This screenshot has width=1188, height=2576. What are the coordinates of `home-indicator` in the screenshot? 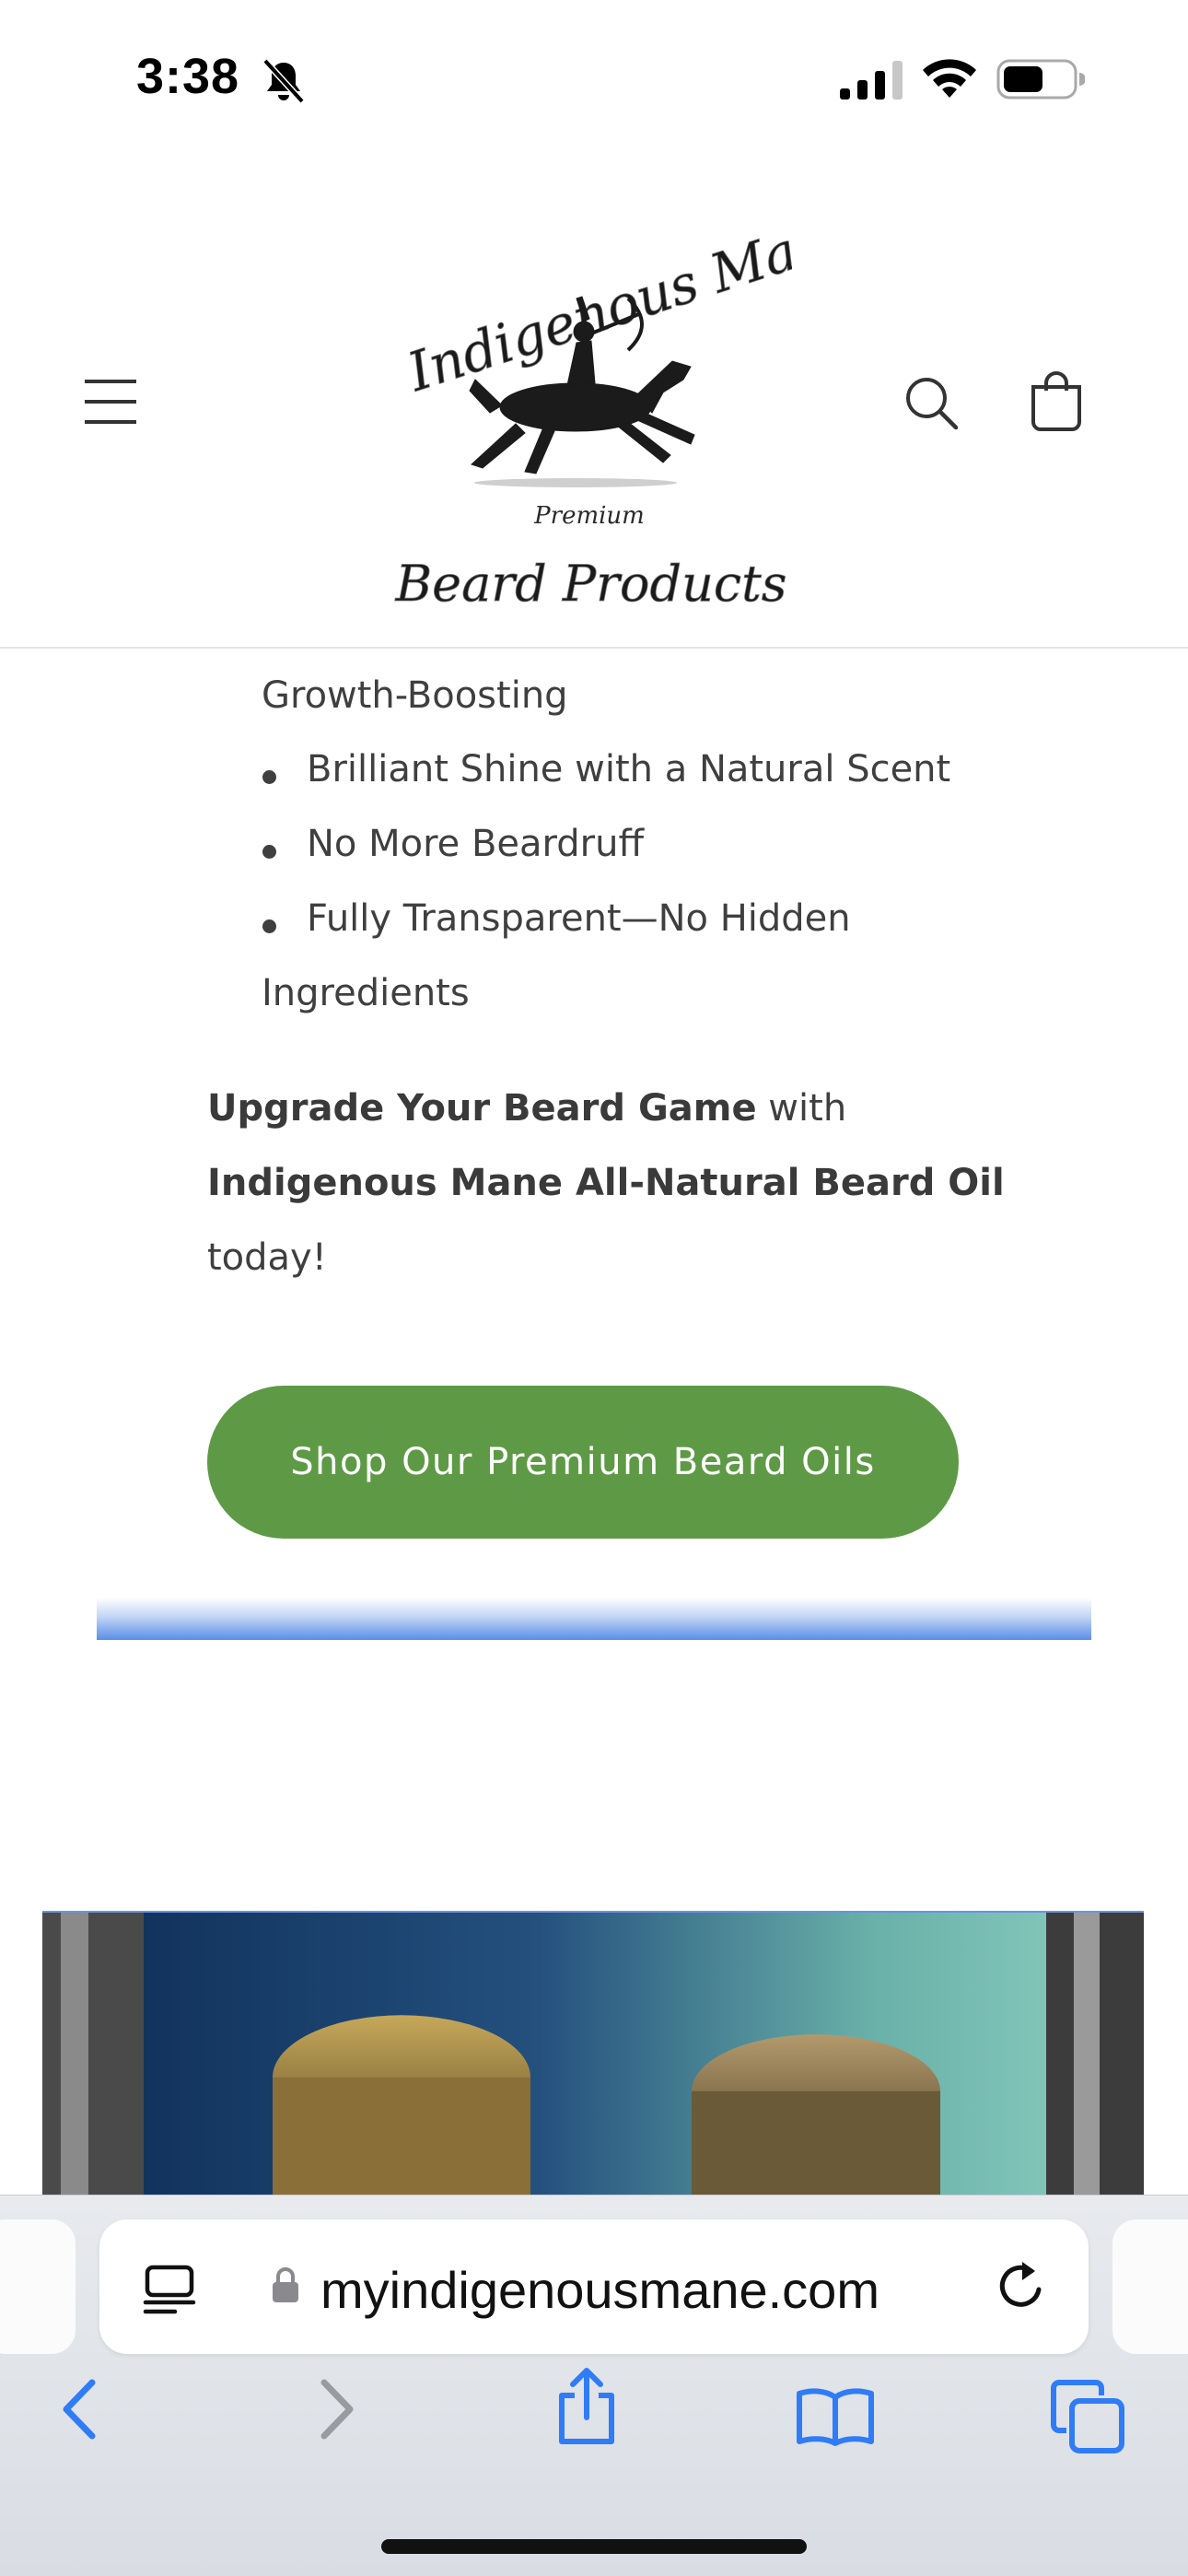 It's located at (594, 2546).